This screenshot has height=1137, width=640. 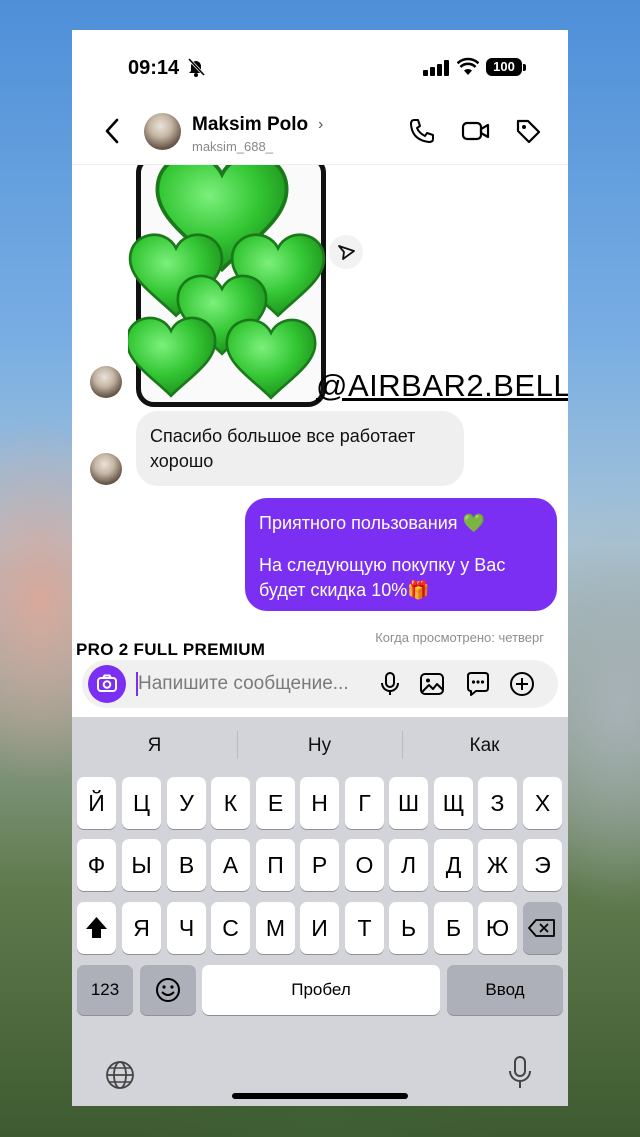 What do you see at coordinates (186, 865) in the screenshot?
I see `key: В` at bounding box center [186, 865].